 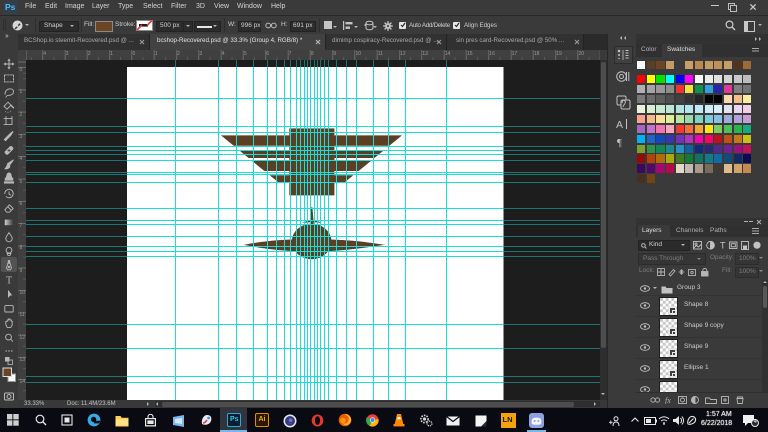 What do you see at coordinates (668, 400) in the screenshot?
I see `svg-text: fx` at bounding box center [668, 400].